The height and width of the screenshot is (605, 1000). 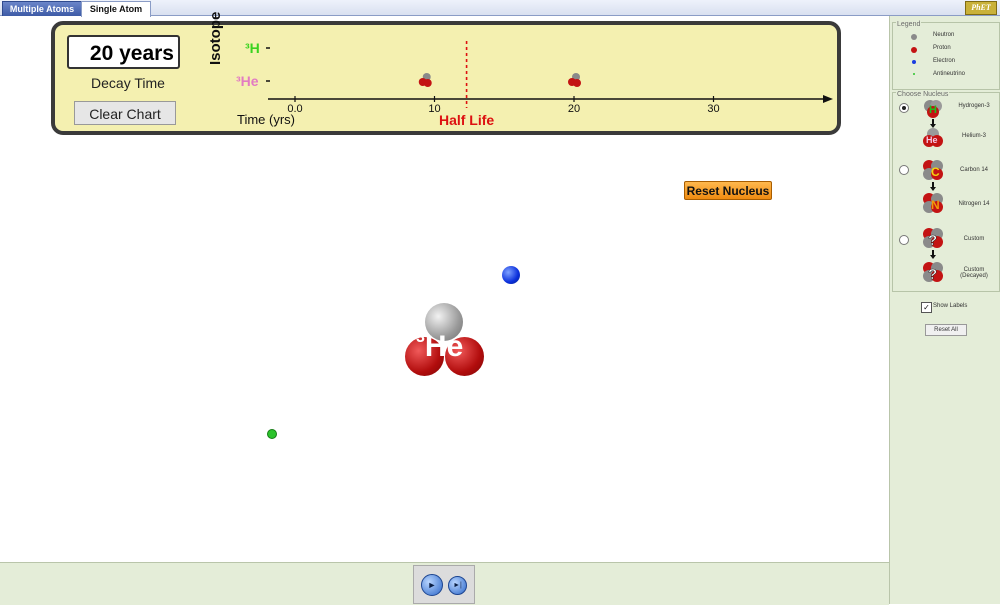 What do you see at coordinates (511, 275) in the screenshot?
I see `electron` at bounding box center [511, 275].